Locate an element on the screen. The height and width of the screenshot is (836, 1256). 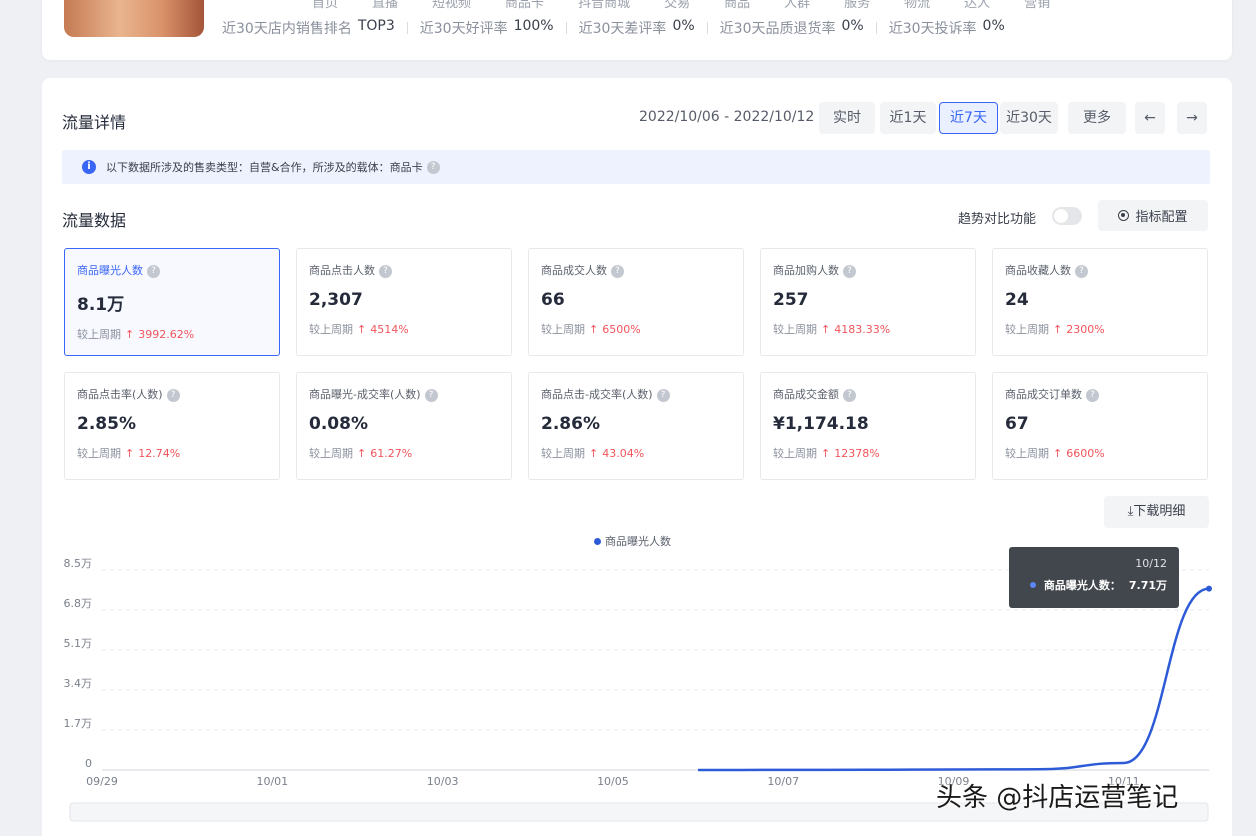
tooltip-value: 7.71万 is located at coordinates (1147, 585).